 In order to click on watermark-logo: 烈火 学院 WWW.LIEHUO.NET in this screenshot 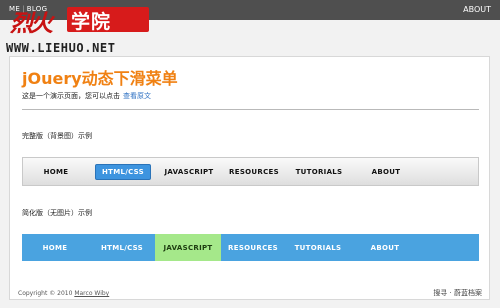, I will do `click(76, 29)`.